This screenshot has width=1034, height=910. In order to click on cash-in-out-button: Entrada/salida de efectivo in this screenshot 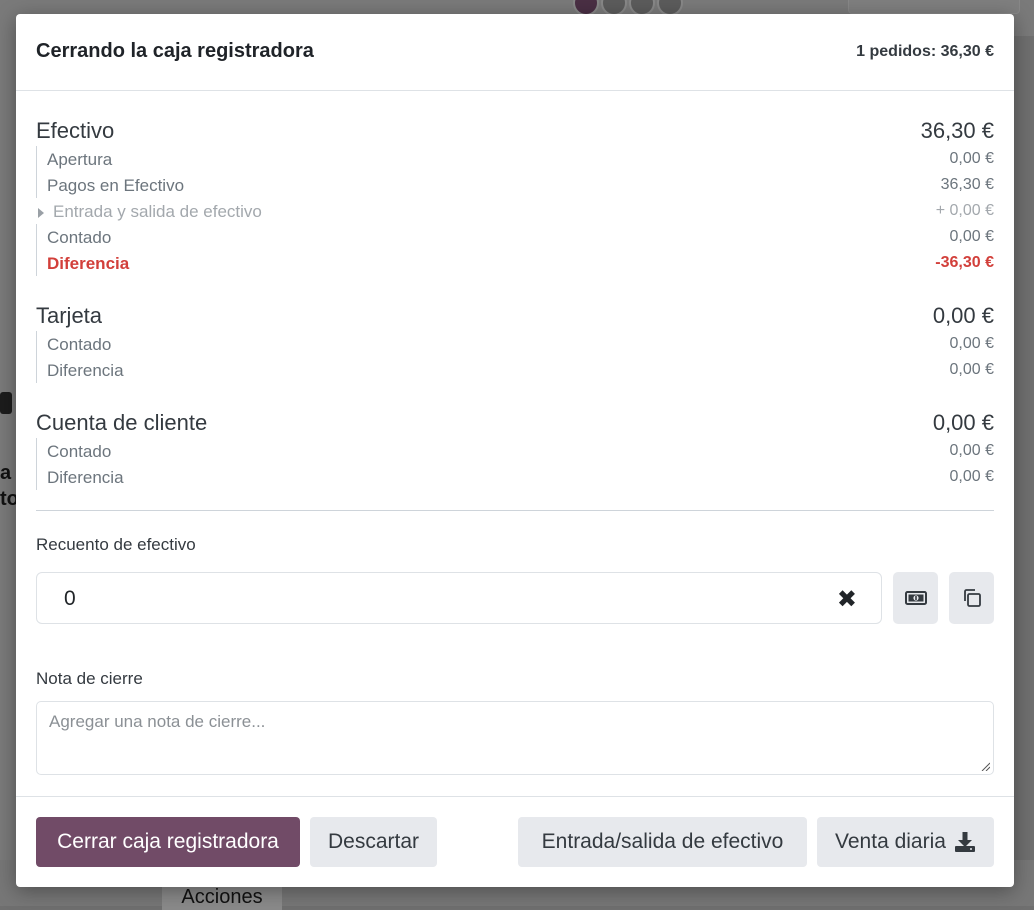, I will do `click(662, 842)`.